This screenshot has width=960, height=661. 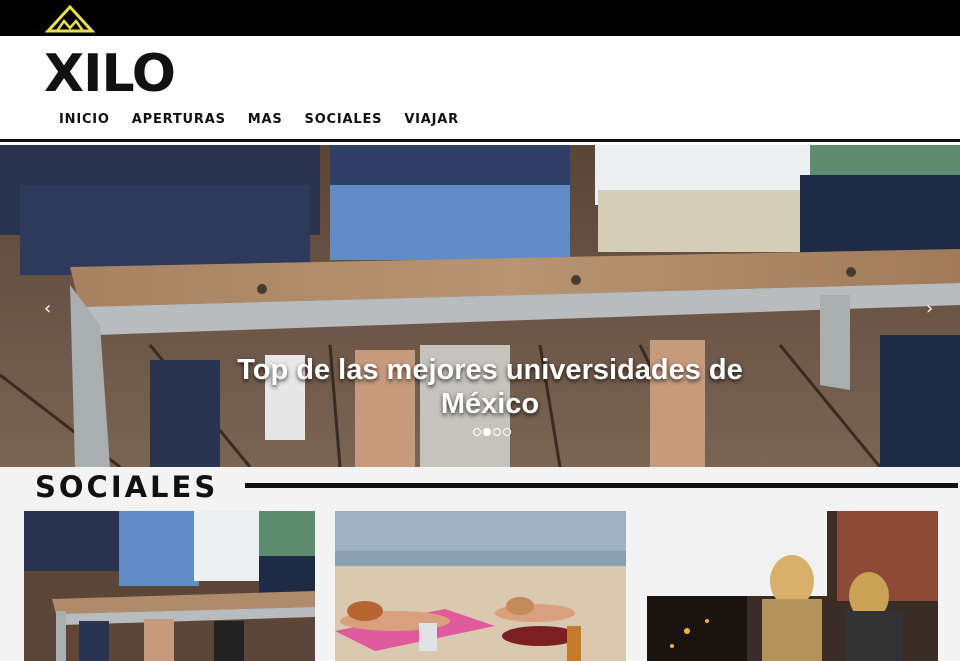 I want to click on main-nav: INICIO APERTURAS MAS SOCIALES VIAJAR, so click(x=259, y=119).